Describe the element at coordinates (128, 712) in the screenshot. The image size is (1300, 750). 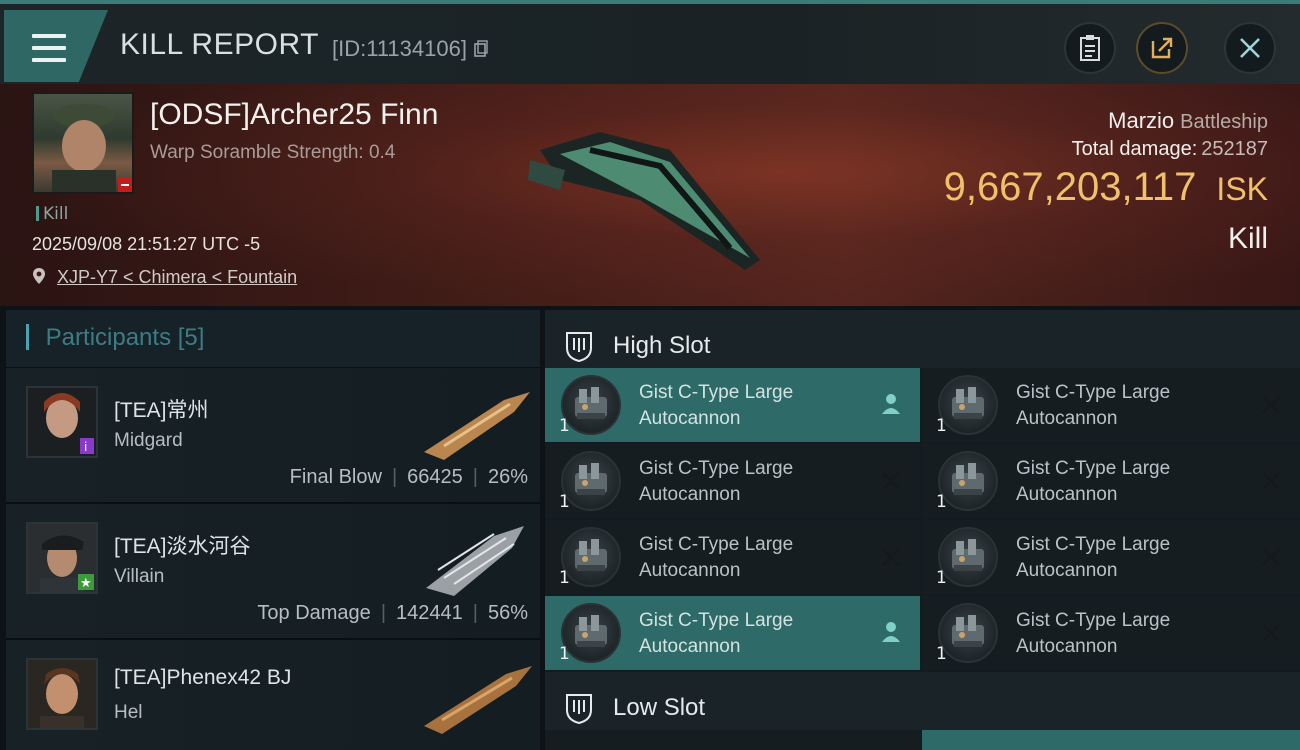
I see `participant-ship: Hel` at that location.